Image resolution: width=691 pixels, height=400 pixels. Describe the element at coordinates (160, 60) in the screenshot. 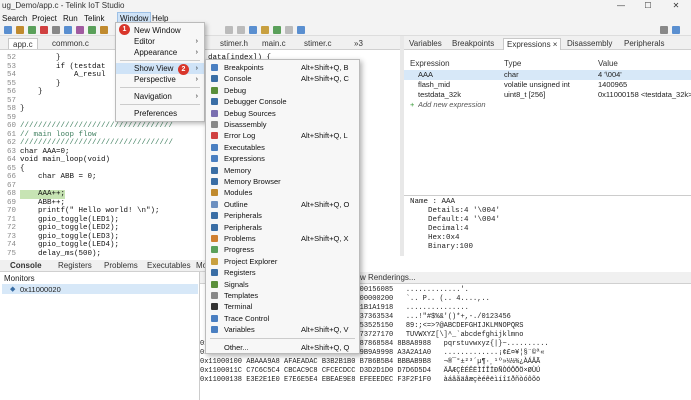

I see `menu-separator` at that location.